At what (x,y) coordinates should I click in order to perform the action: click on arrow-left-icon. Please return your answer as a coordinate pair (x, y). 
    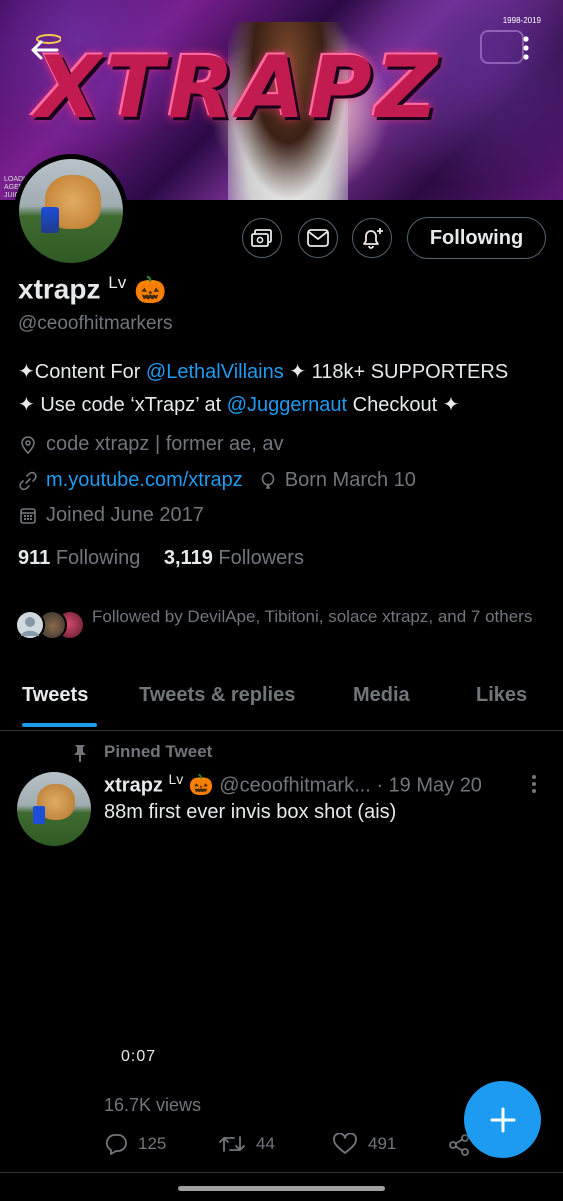
    Looking at the image, I should click on (46, 47).